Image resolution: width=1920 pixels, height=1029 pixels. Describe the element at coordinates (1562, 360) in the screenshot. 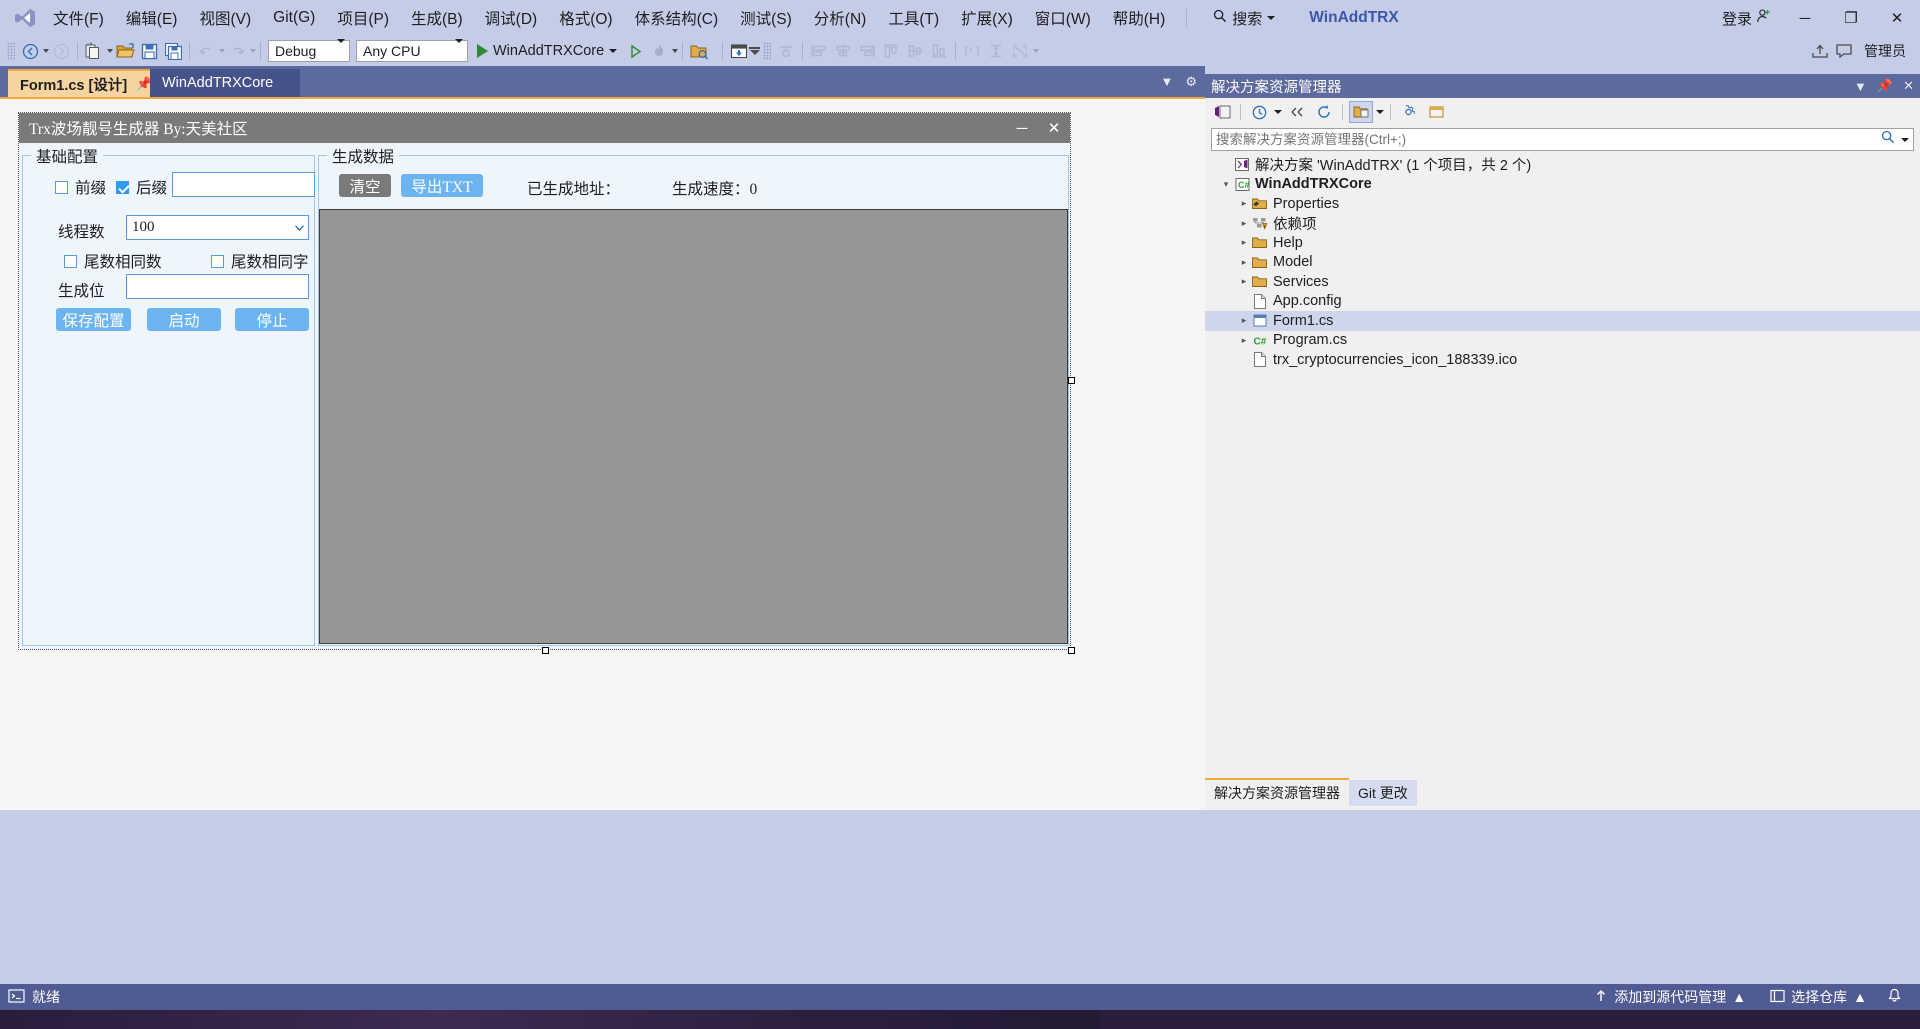

I see `tree-item-ico-file: trx_cryptocurrencies_icon_188339.ico` at that location.